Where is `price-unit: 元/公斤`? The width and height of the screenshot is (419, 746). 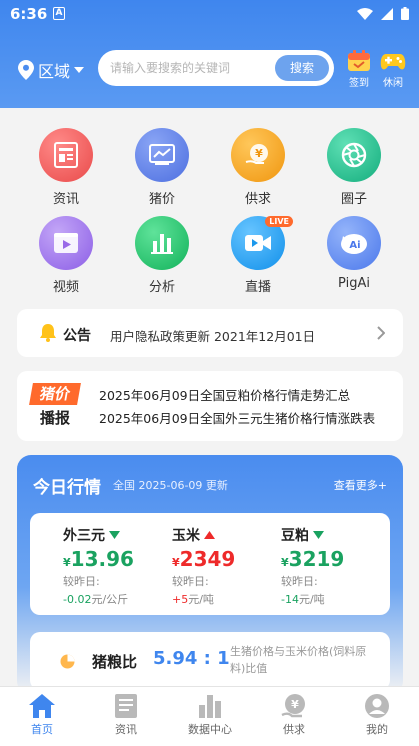
price-unit: 元/公斤 is located at coordinates (110, 599).